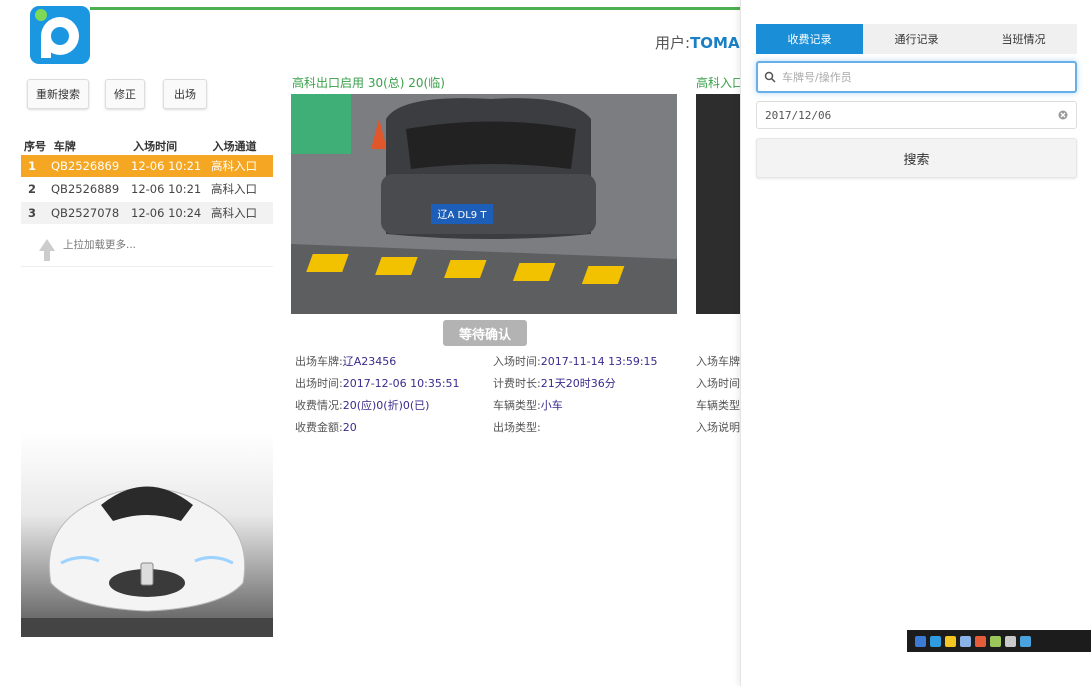  Describe the element at coordinates (916, 115) in the screenshot. I see `date-field: 2017/12/06` at that location.